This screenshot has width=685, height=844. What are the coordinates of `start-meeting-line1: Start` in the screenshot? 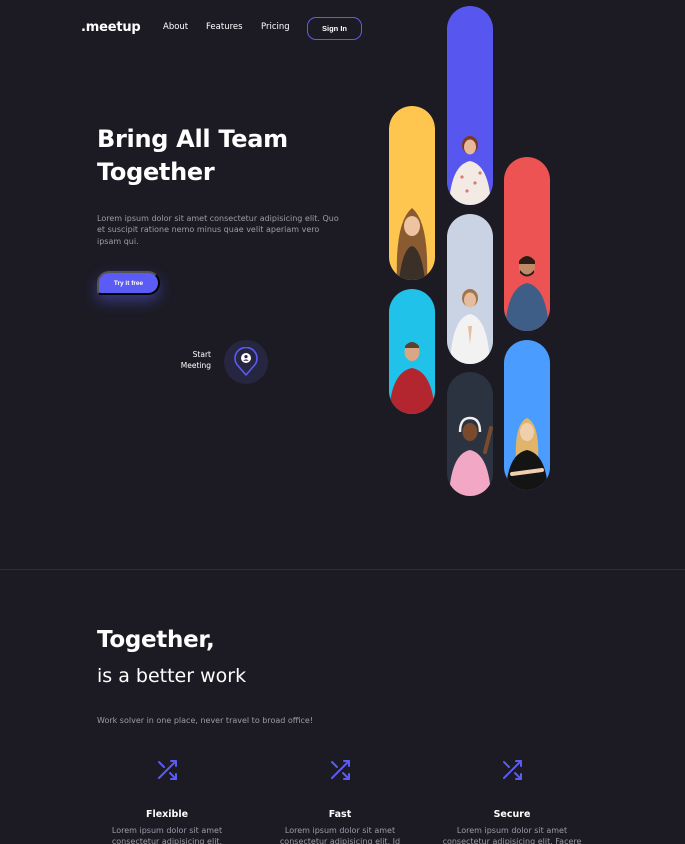 It's located at (201, 354).